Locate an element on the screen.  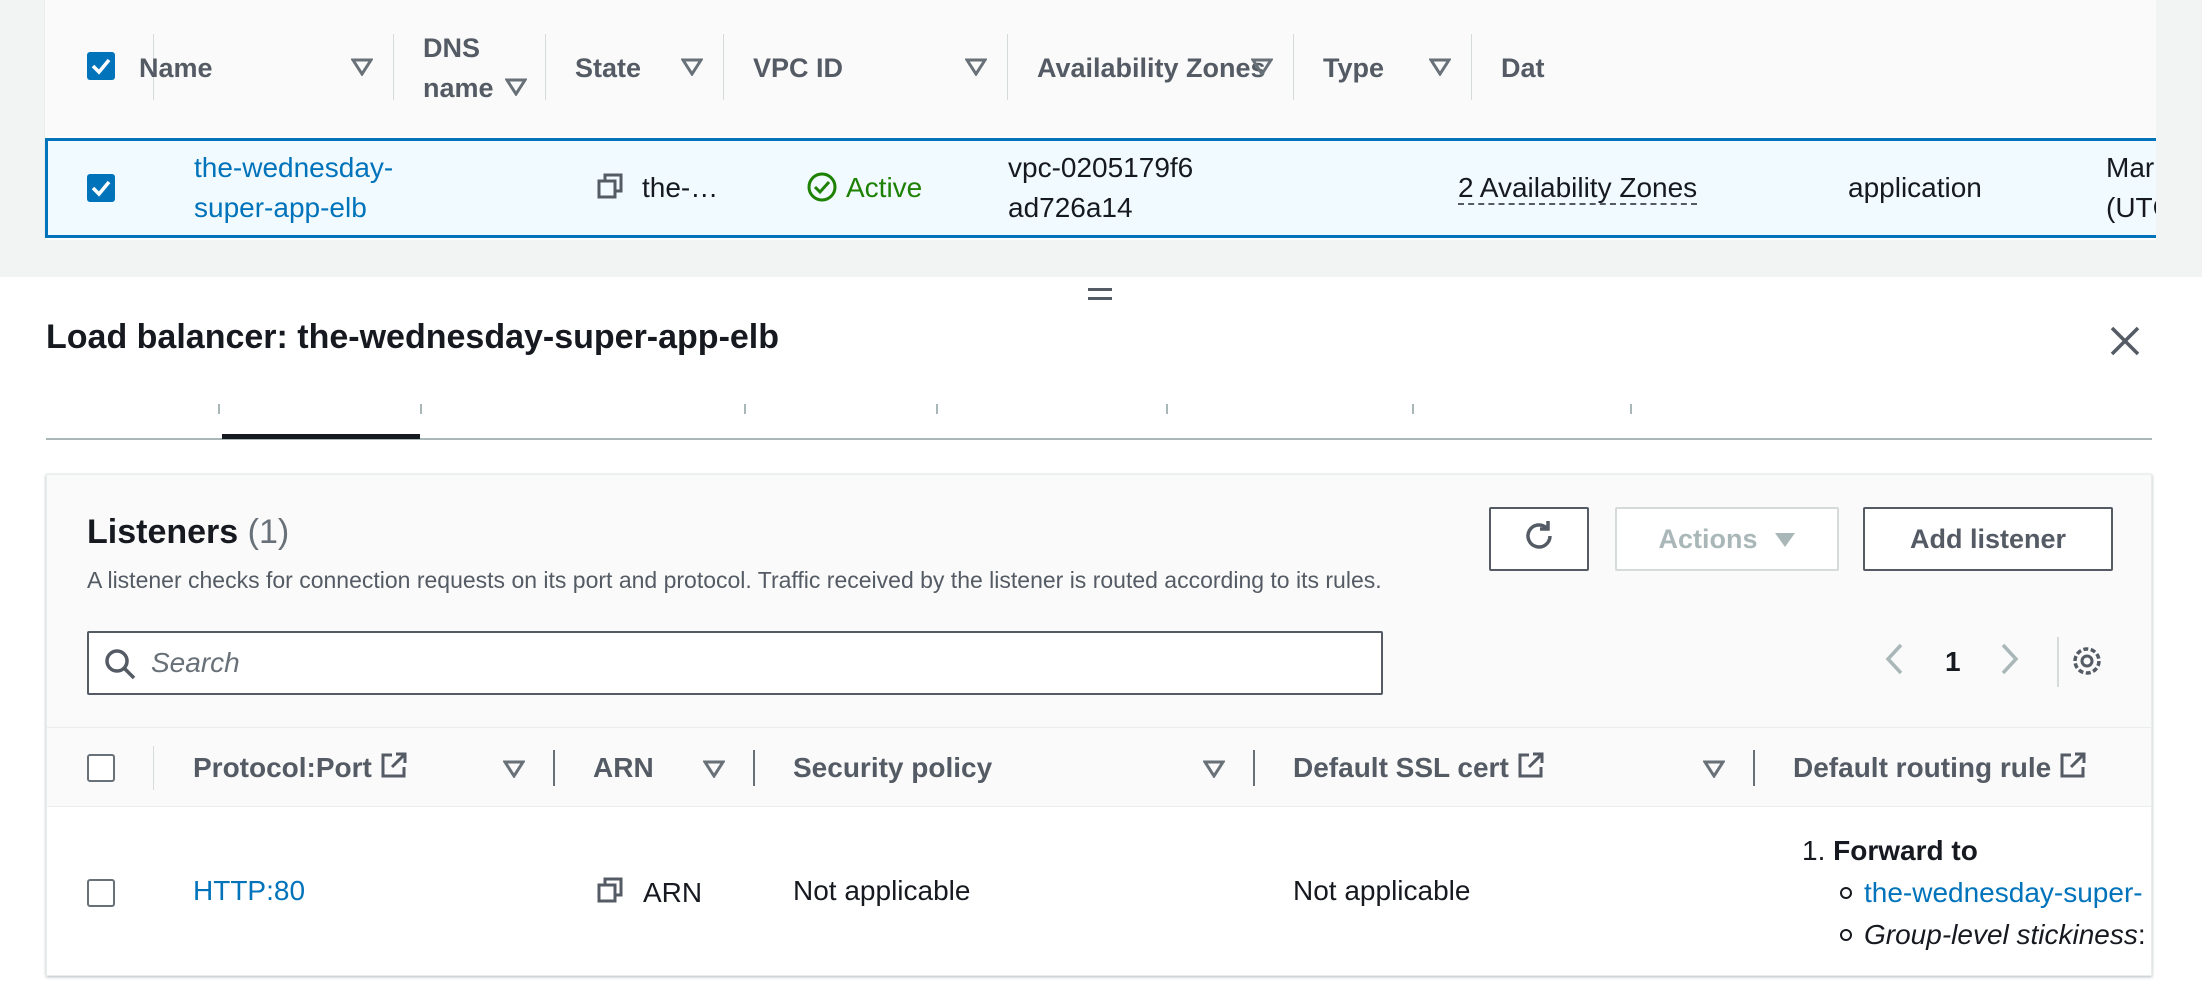
column-label: ARN is located at coordinates (623, 767).